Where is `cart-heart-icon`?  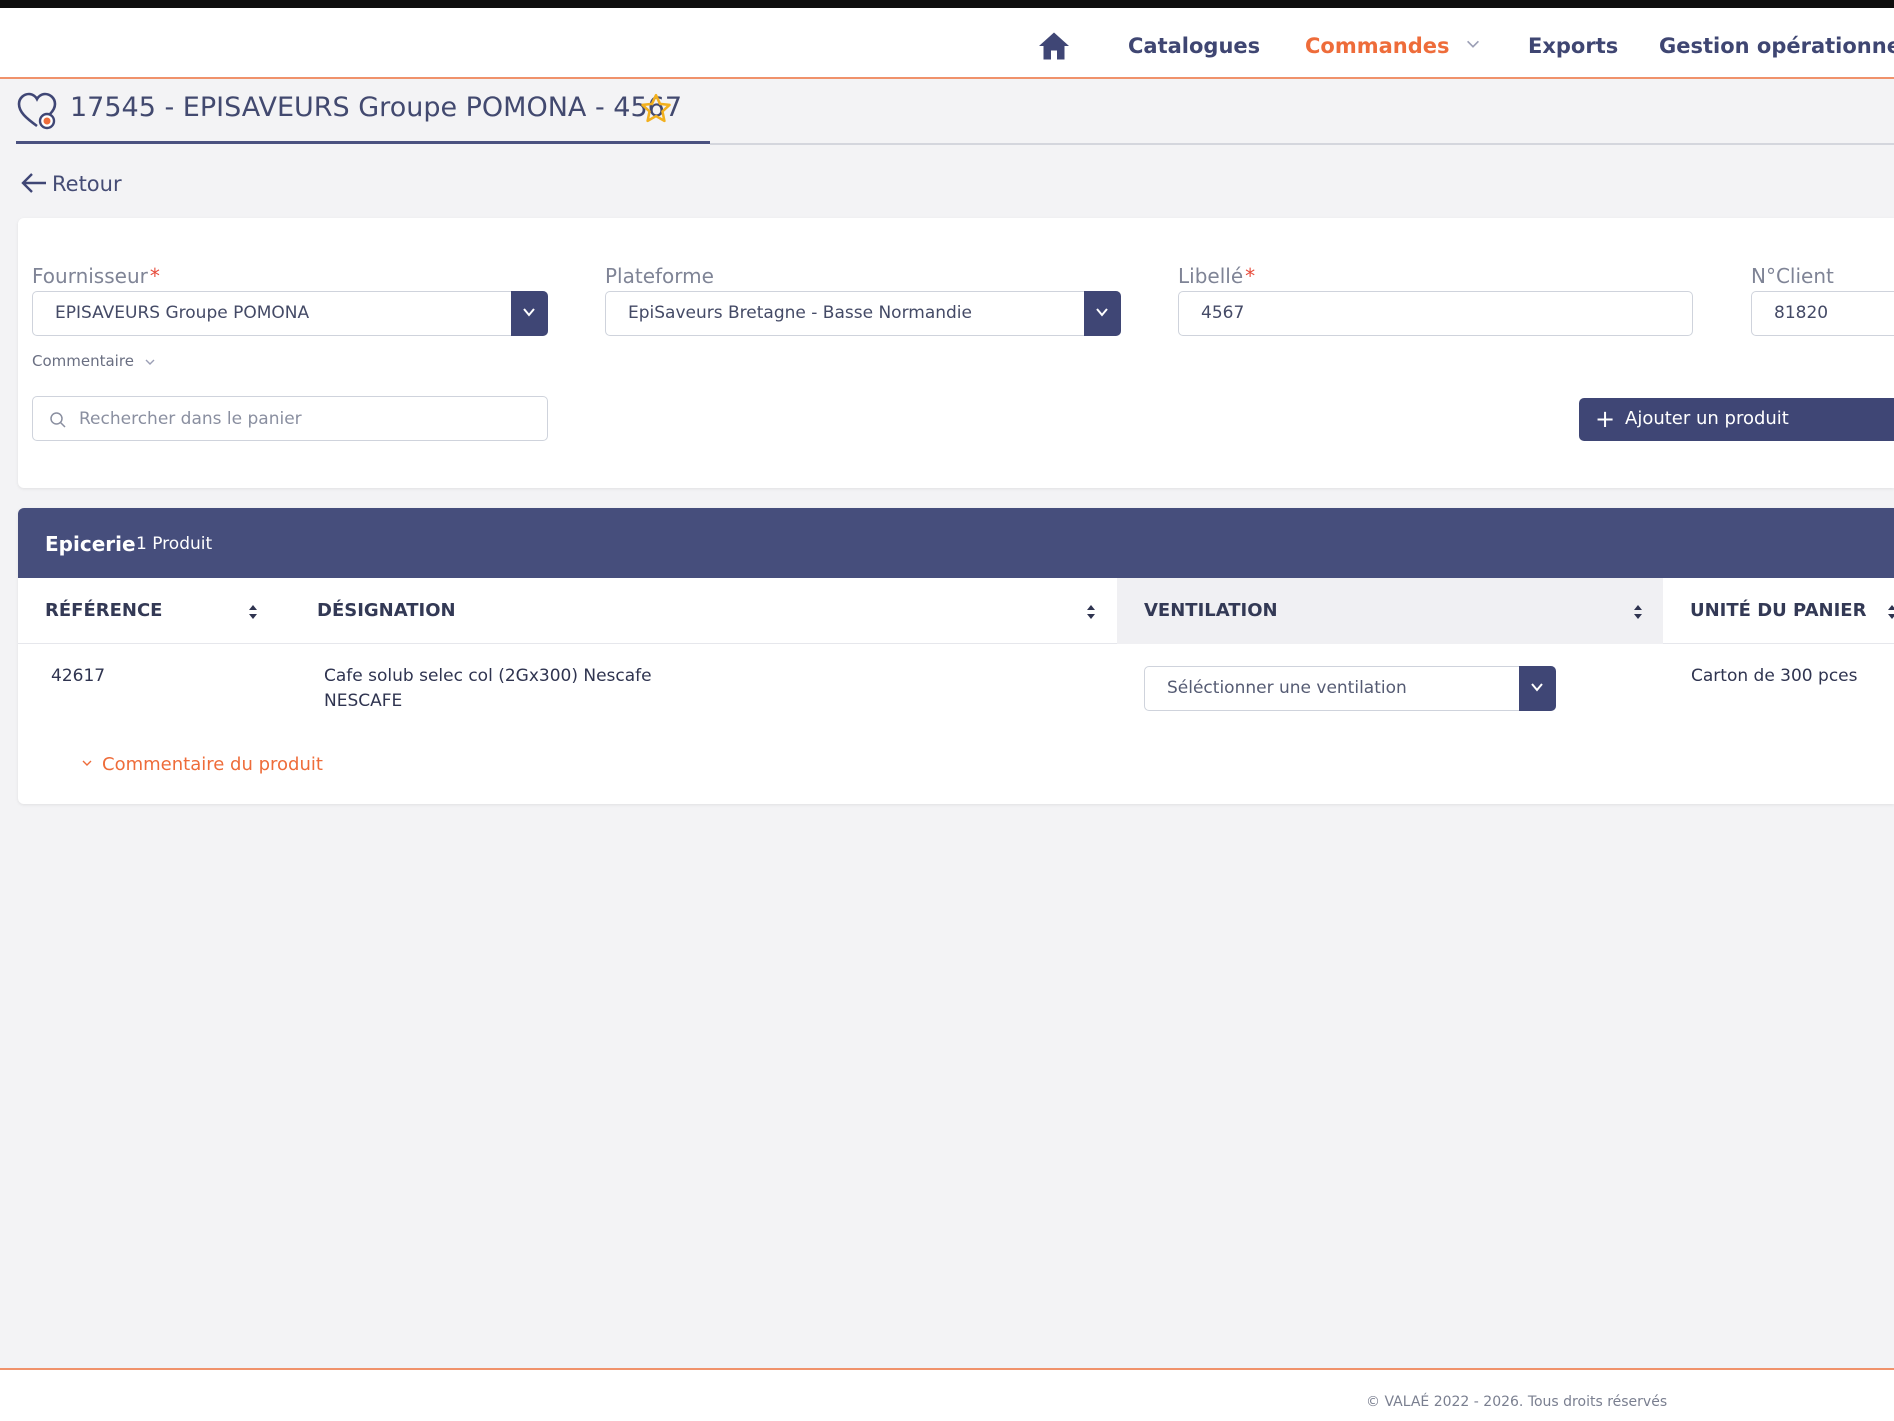 cart-heart-icon is located at coordinates (37, 111).